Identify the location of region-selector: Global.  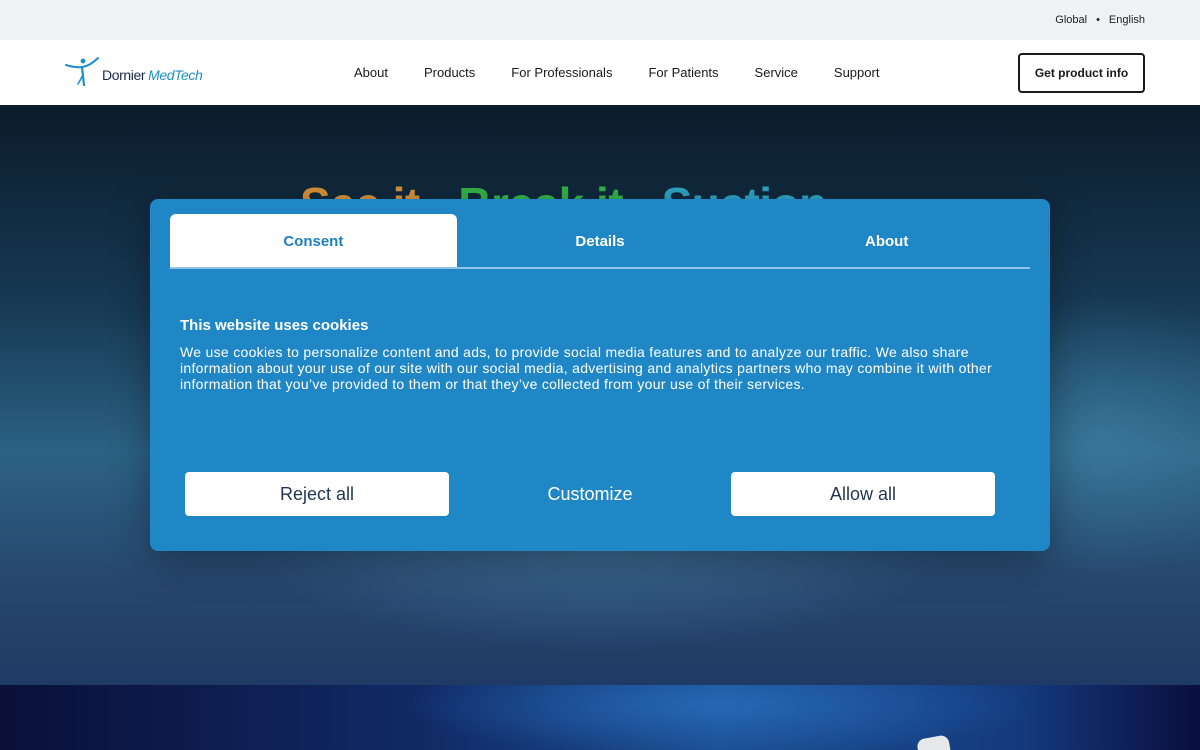
(1071, 20).